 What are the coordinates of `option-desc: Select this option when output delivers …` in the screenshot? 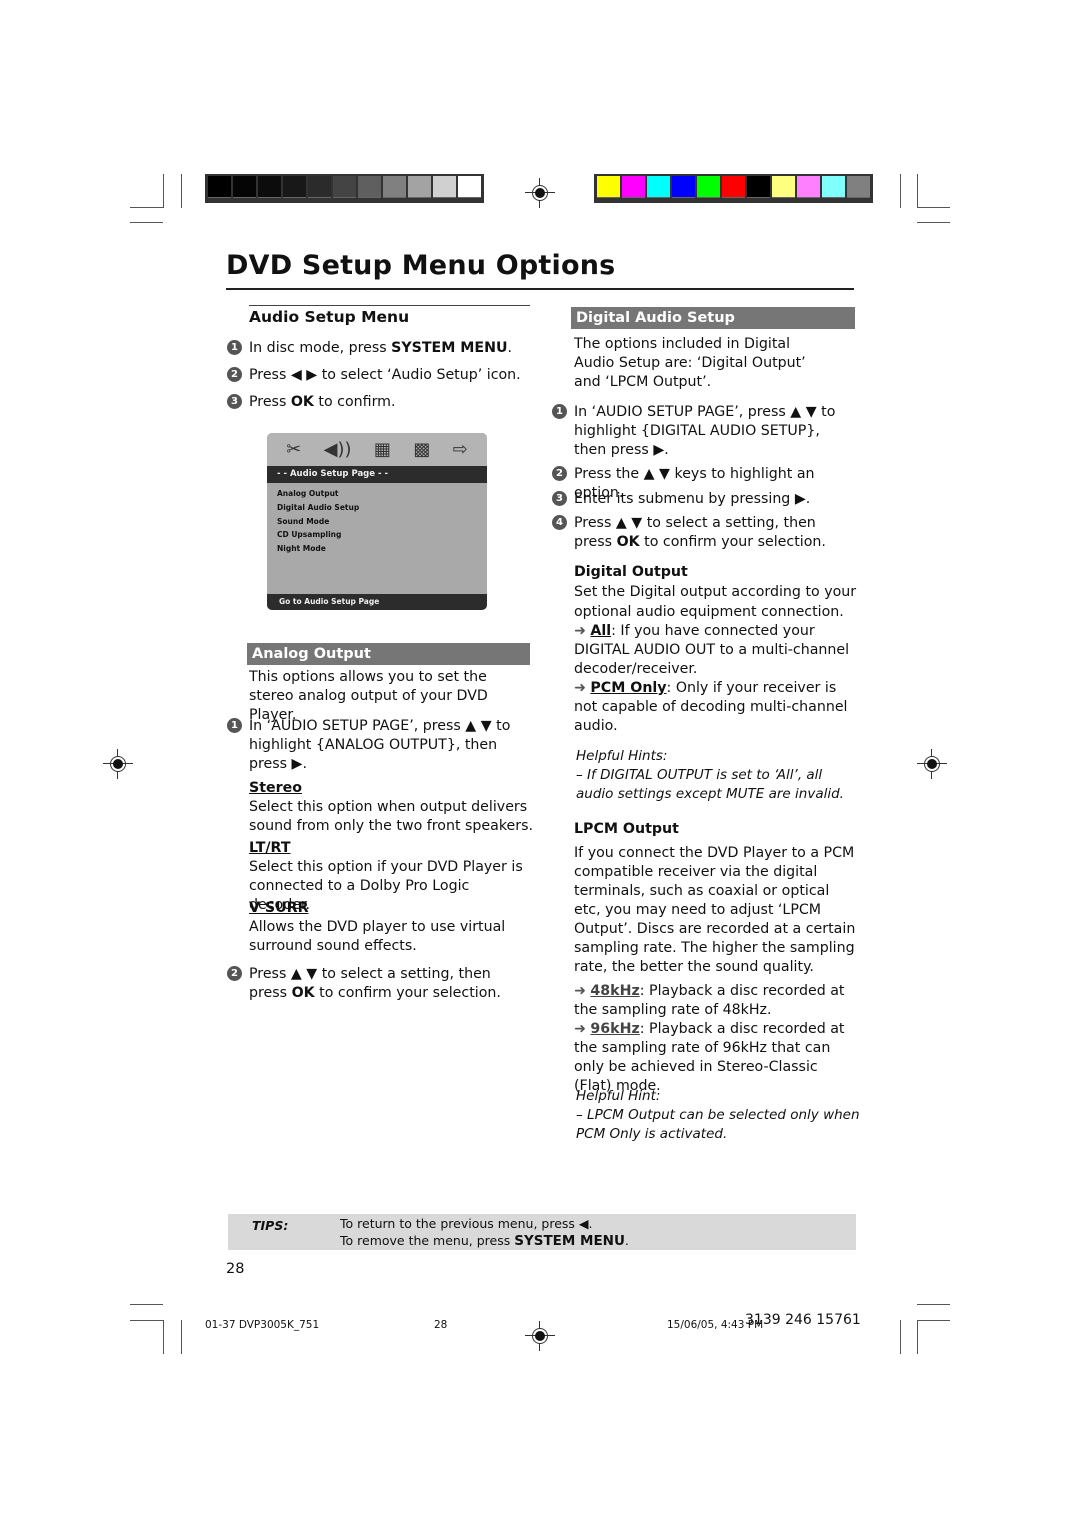 It's located at (391, 816).